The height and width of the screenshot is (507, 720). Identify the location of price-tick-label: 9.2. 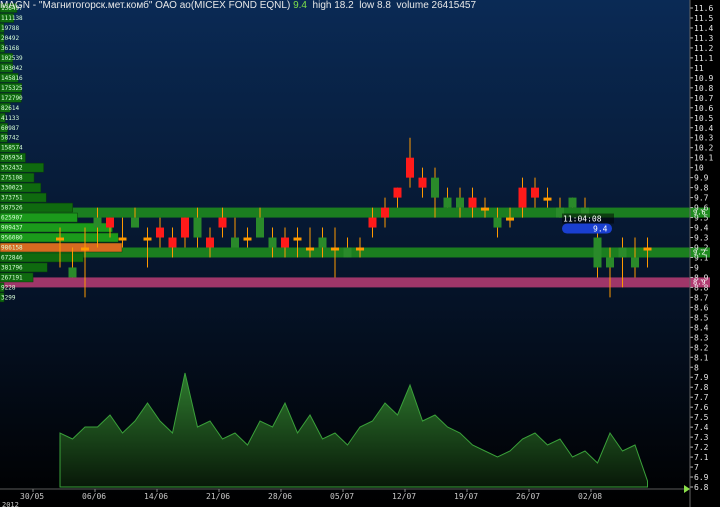
(701, 248).